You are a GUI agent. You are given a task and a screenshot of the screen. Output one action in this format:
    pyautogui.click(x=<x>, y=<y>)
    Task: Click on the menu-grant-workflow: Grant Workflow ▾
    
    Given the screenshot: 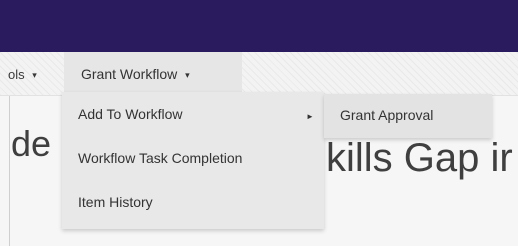 What is the action you would take?
    pyautogui.click(x=153, y=74)
    